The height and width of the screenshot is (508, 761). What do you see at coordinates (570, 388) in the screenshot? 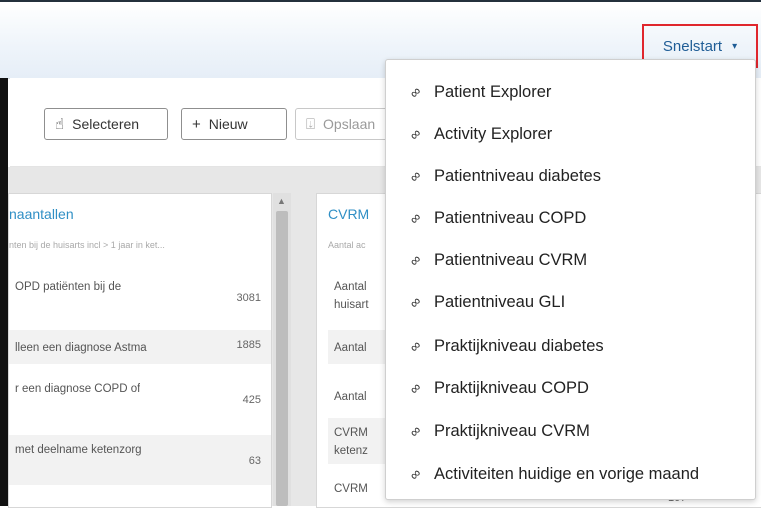
I see `menu-item-praktijkniveau-copd: ∞ Praktijkniveau COPD` at bounding box center [570, 388].